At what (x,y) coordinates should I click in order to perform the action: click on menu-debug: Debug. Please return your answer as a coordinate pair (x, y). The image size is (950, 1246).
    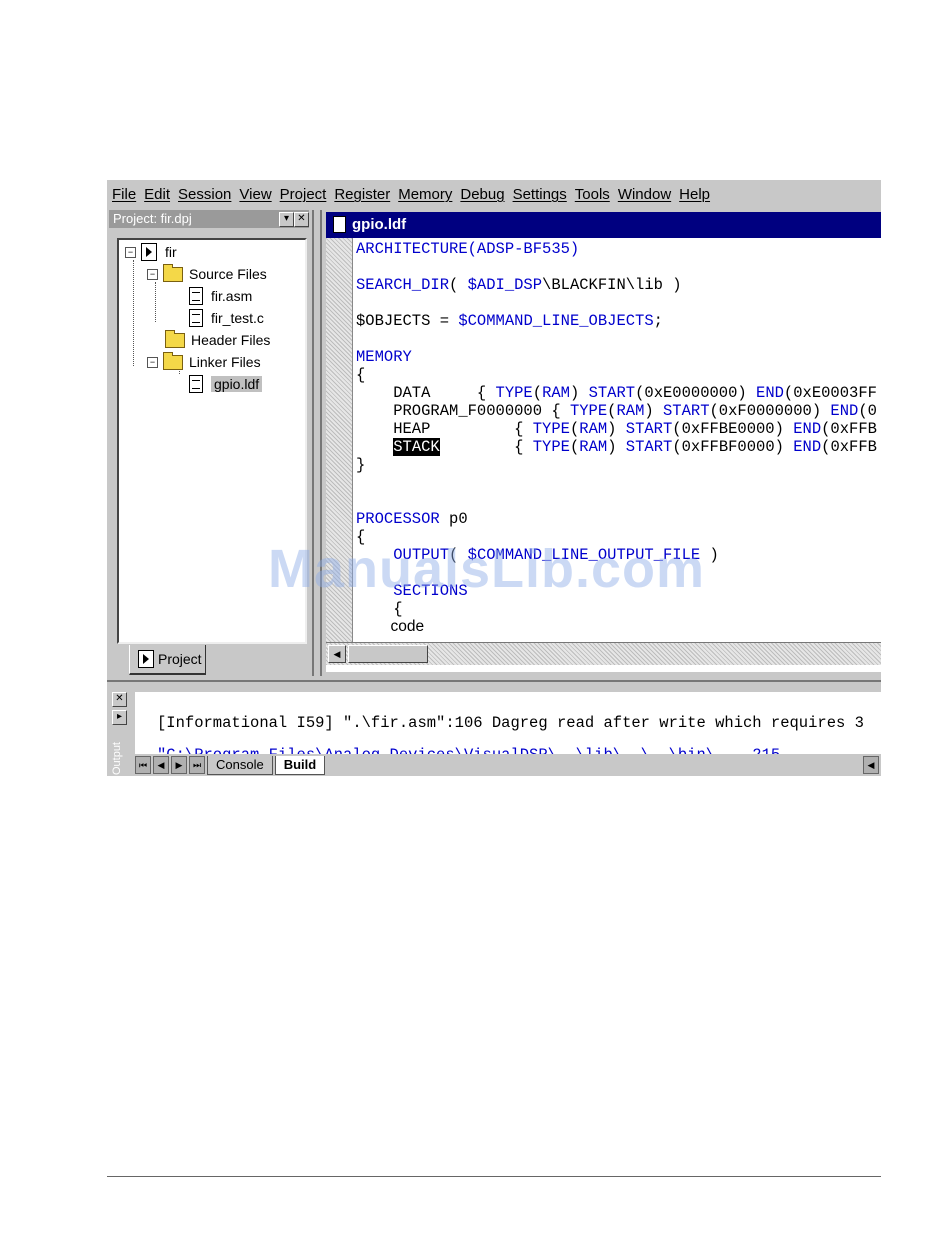
    Looking at the image, I should click on (482, 194).